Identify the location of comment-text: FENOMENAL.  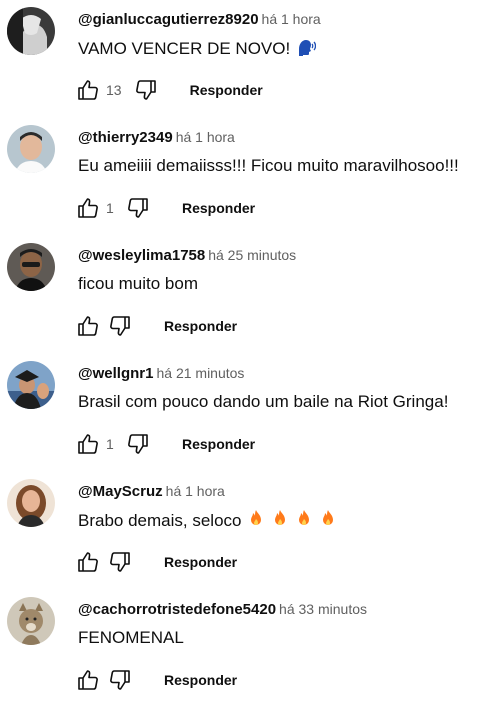
(131, 638).